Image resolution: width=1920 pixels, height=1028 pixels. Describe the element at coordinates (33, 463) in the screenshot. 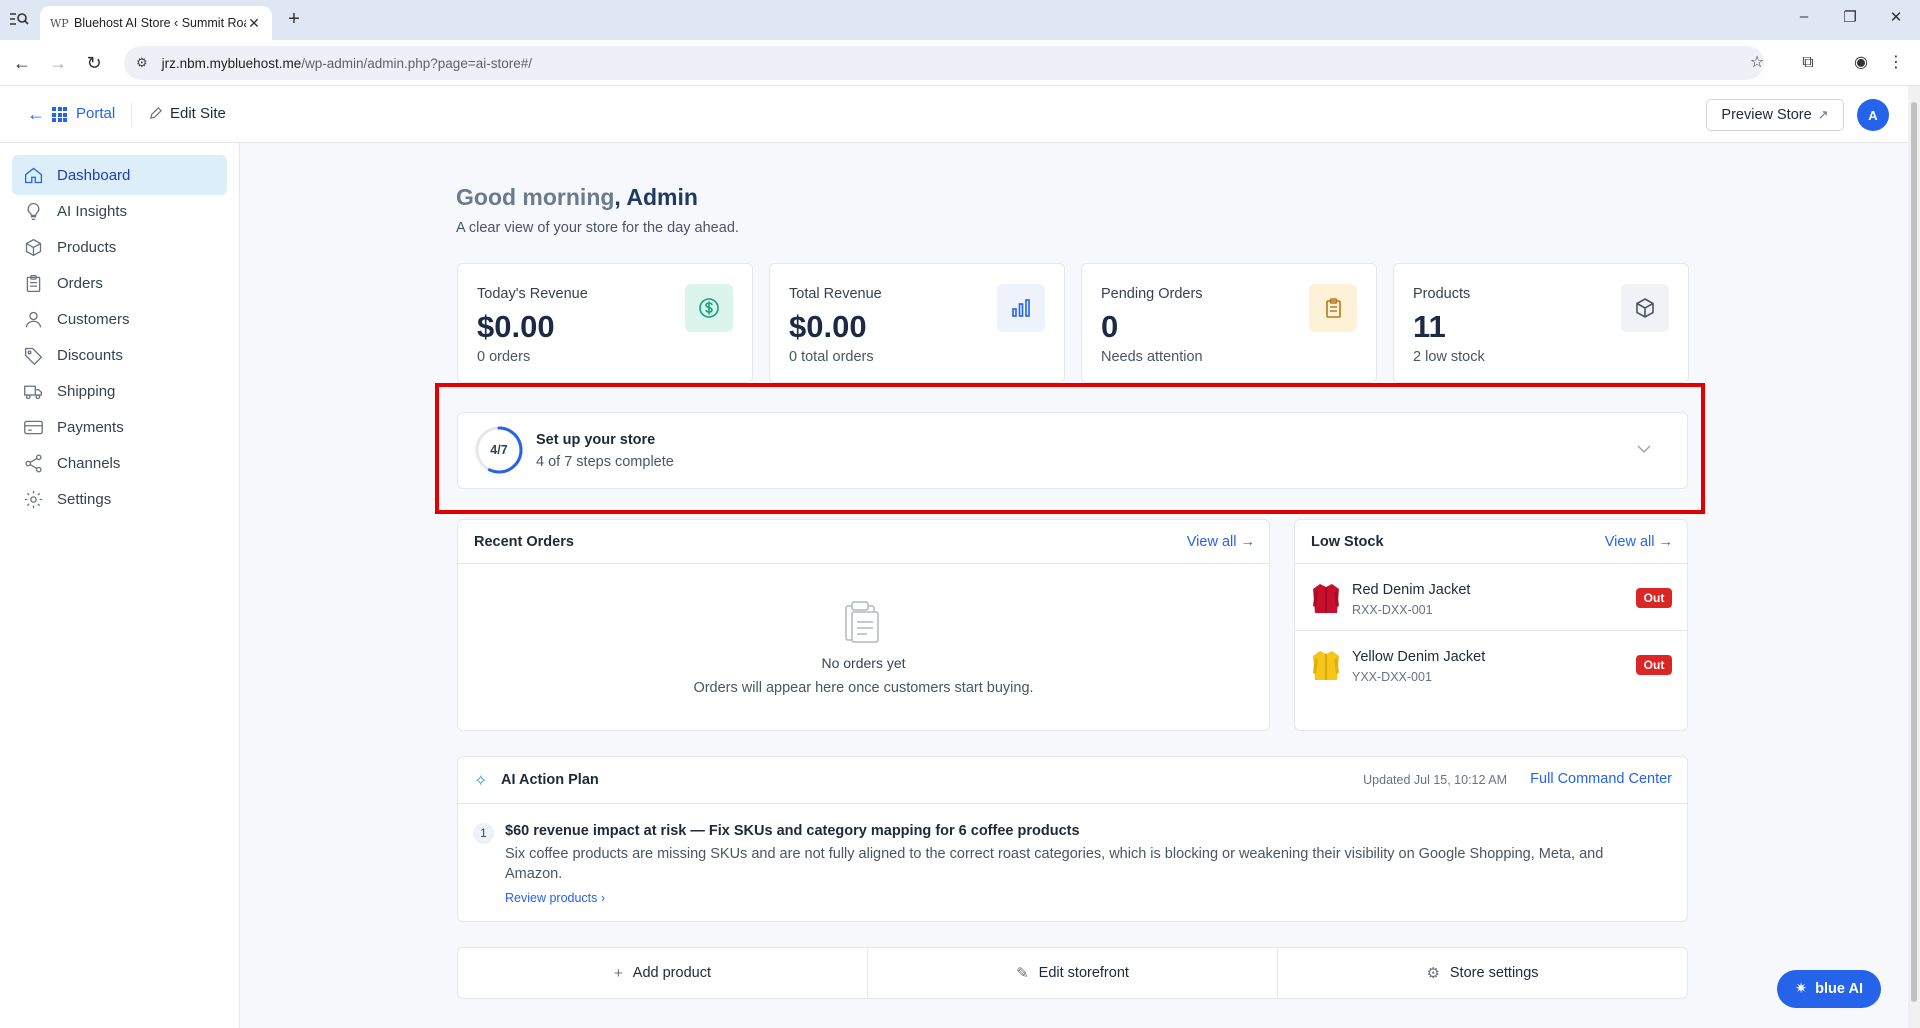

I see `share-icon` at that location.